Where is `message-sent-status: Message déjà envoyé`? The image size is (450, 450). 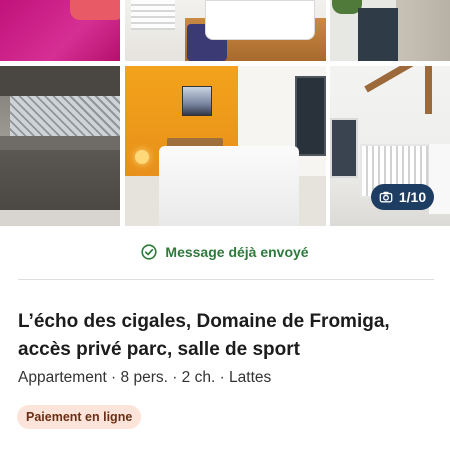
message-sent-status: Message déjà envoyé is located at coordinates (225, 252).